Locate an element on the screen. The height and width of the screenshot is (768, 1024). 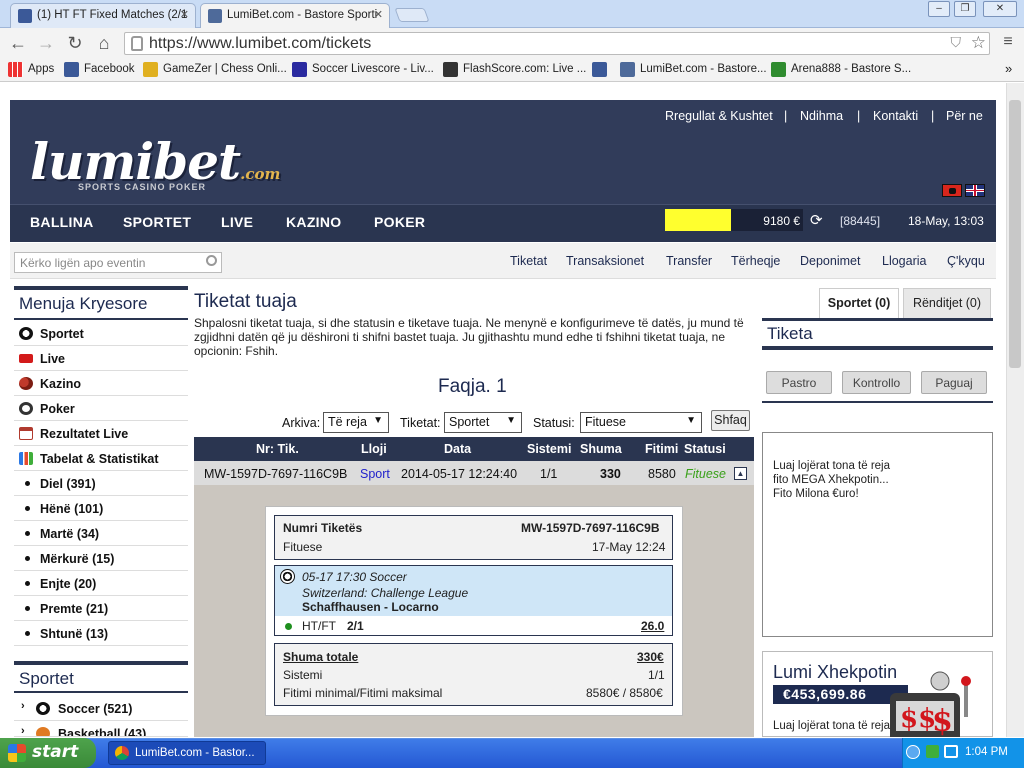
link-transactions: Transaksionet is located at coordinates (605, 261).